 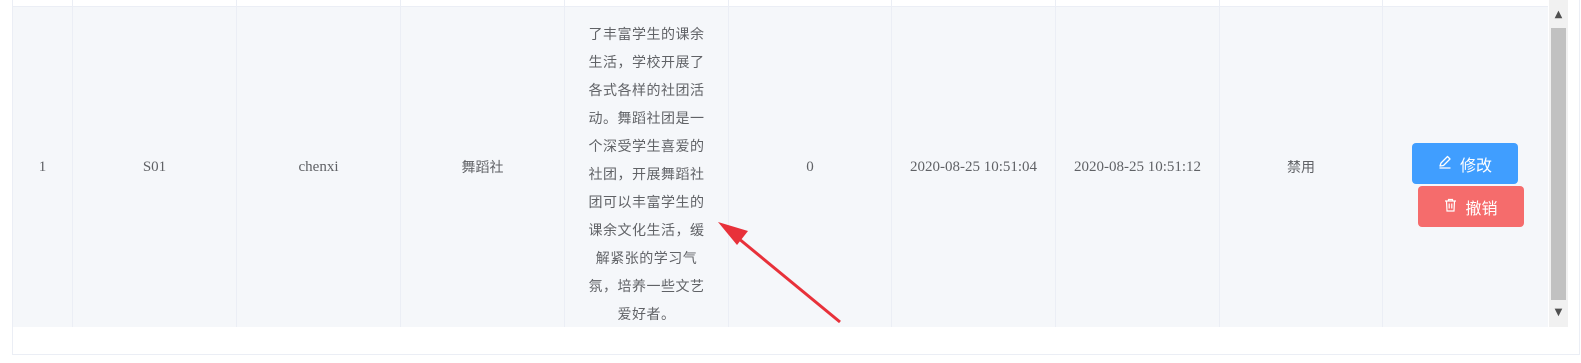 What do you see at coordinates (974, 167) in the screenshot?
I see `created-time: 2020-08-25 10:51:04` at bounding box center [974, 167].